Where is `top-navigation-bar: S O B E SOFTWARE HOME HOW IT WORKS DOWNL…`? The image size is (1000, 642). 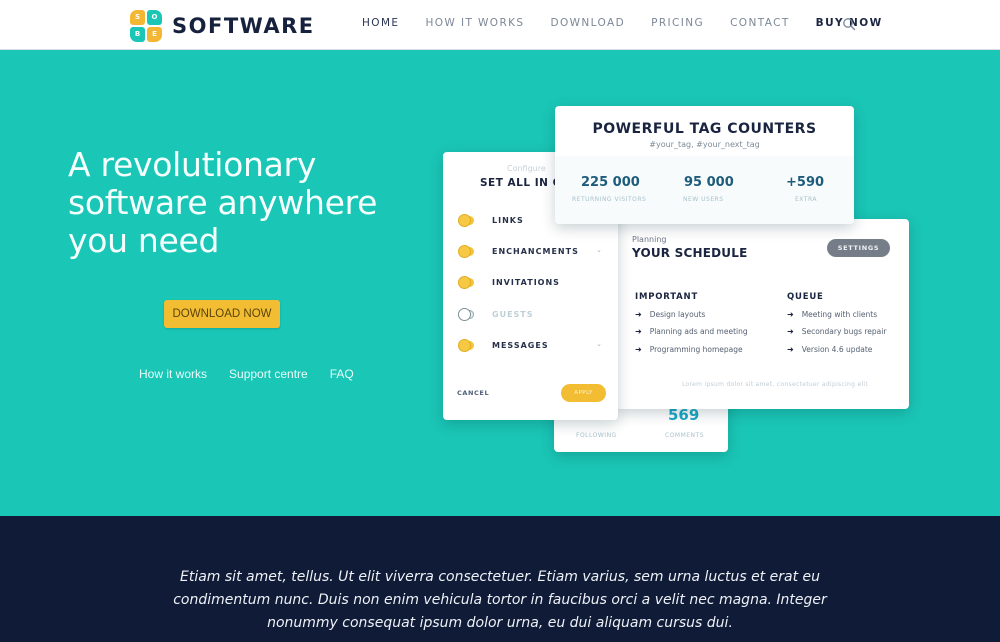
top-navigation-bar: S O B E SOFTWARE HOME HOW IT WORKS DOWNL… is located at coordinates (500, 25).